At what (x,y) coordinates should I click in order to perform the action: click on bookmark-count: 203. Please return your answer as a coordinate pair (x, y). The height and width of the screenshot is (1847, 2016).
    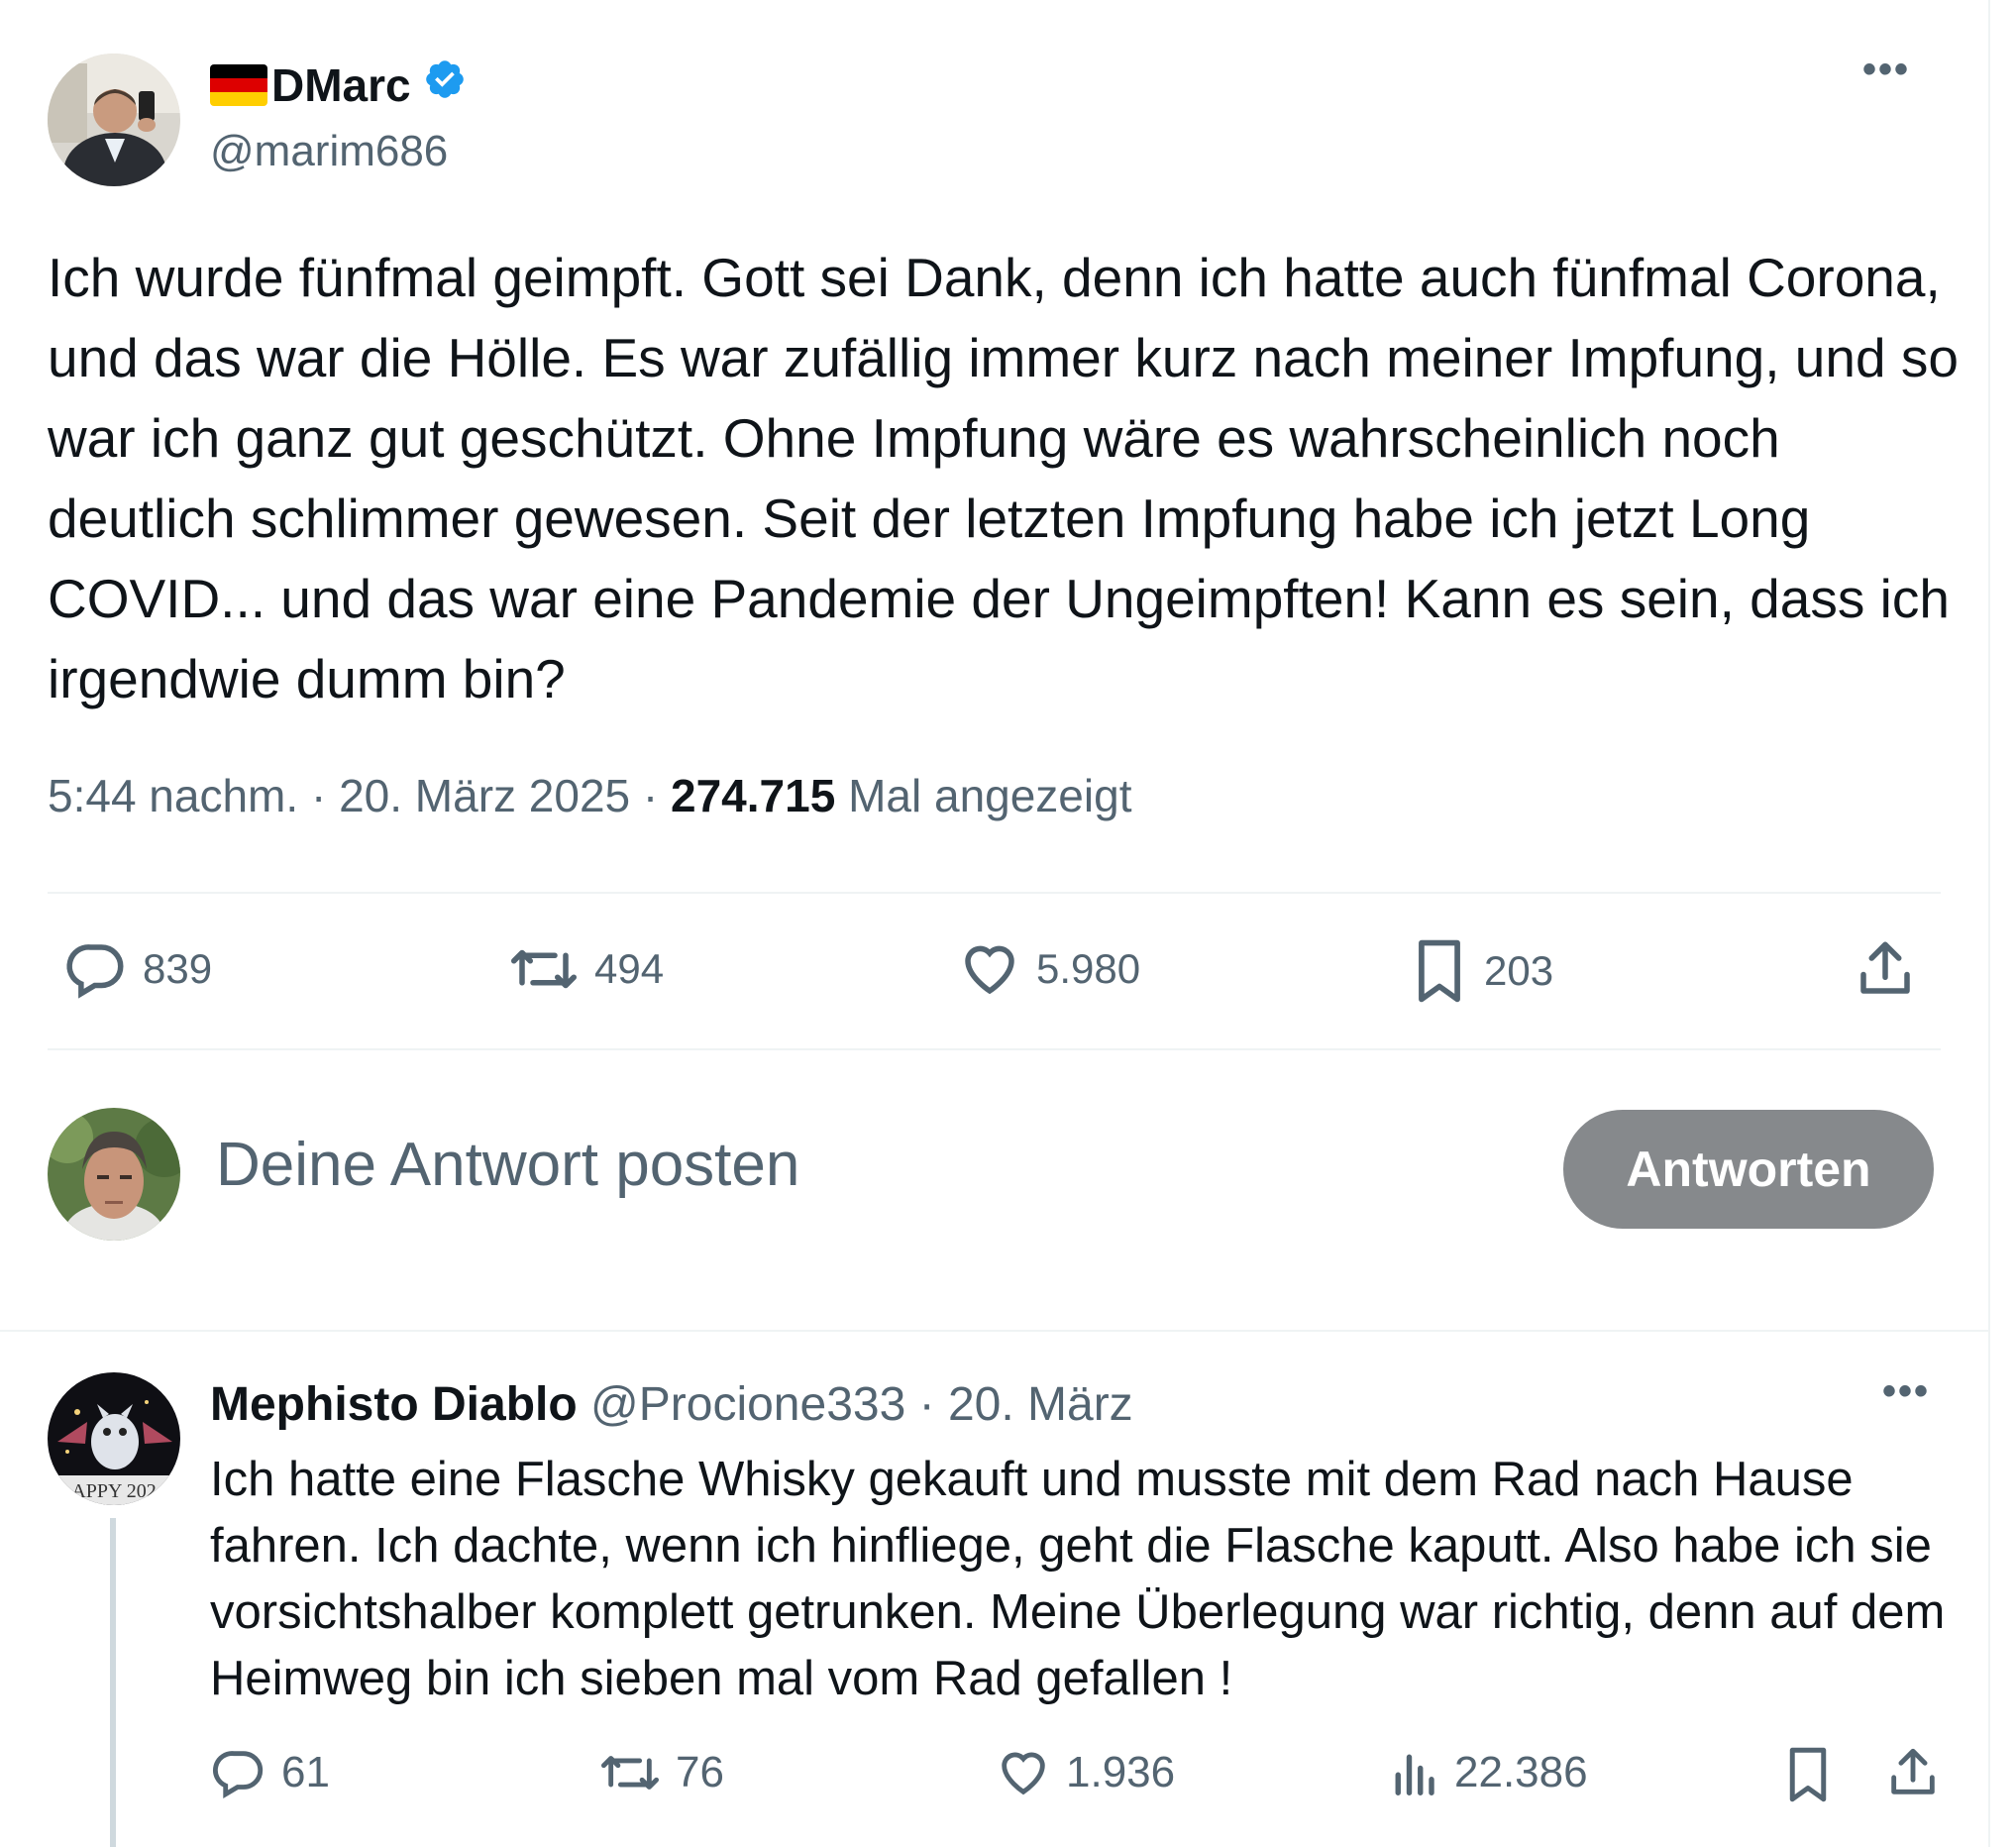
    Looking at the image, I should click on (1519, 971).